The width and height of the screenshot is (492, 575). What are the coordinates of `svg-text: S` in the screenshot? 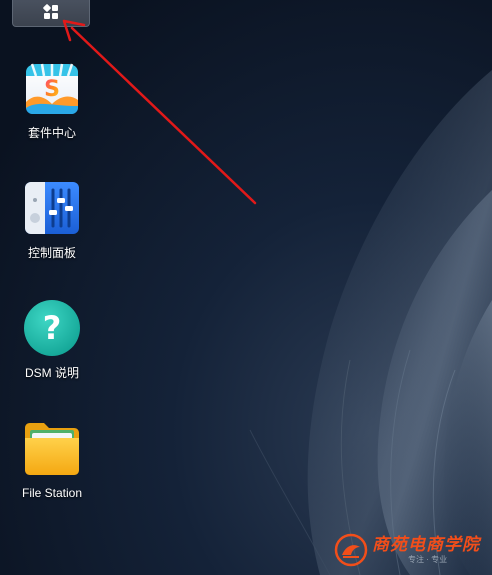 It's located at (52, 89).